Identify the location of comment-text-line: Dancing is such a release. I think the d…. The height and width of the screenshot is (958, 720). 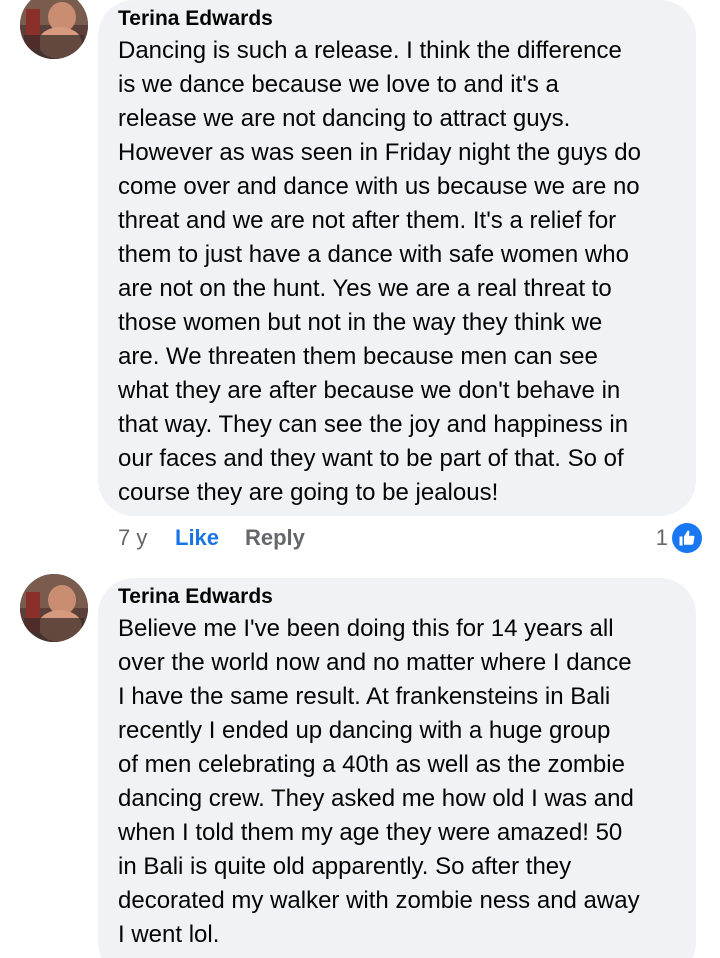
(370, 50).